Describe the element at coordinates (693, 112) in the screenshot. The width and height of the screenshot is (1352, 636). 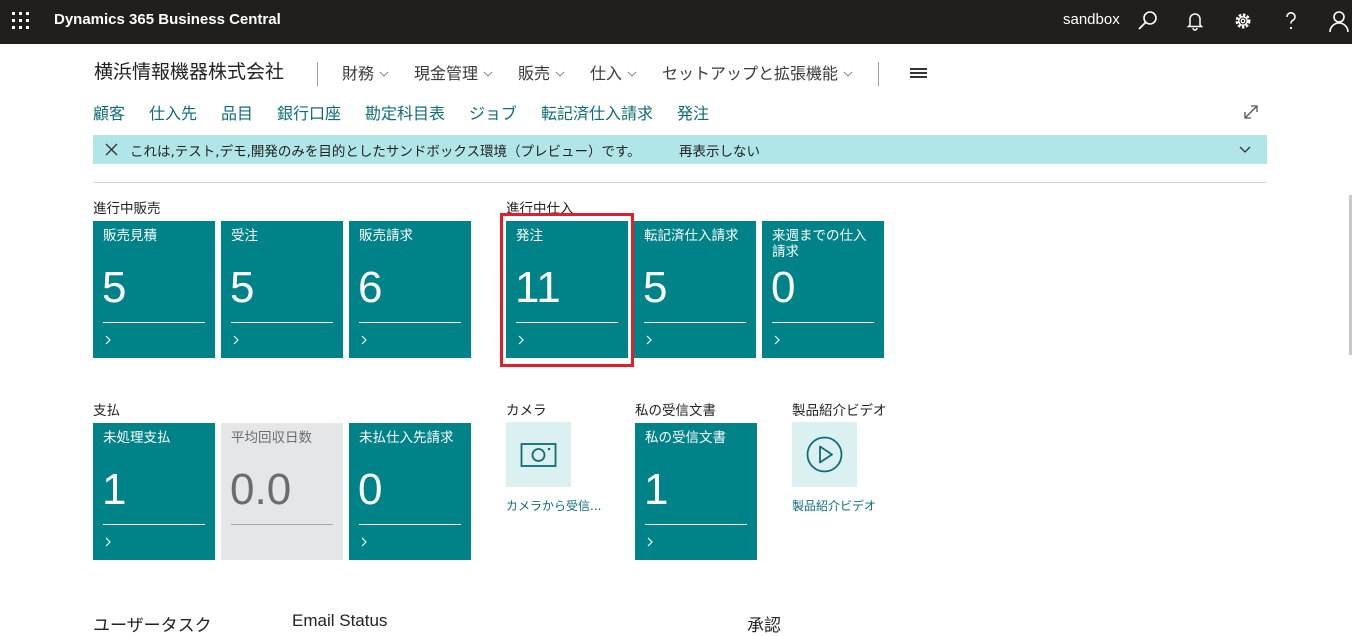
I see `nav-purchase-orders: 発注` at that location.